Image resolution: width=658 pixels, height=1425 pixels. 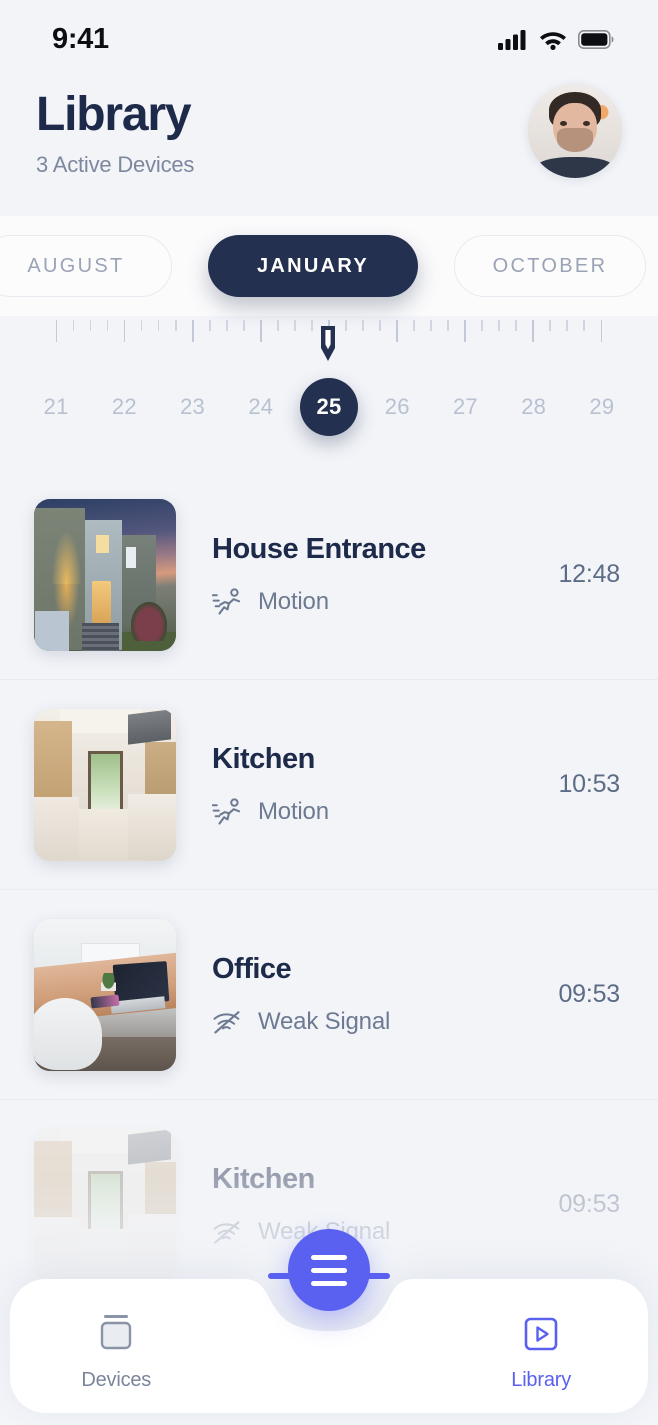 I want to click on header-text-block: Library 3 Active Devices, so click(x=115, y=128).